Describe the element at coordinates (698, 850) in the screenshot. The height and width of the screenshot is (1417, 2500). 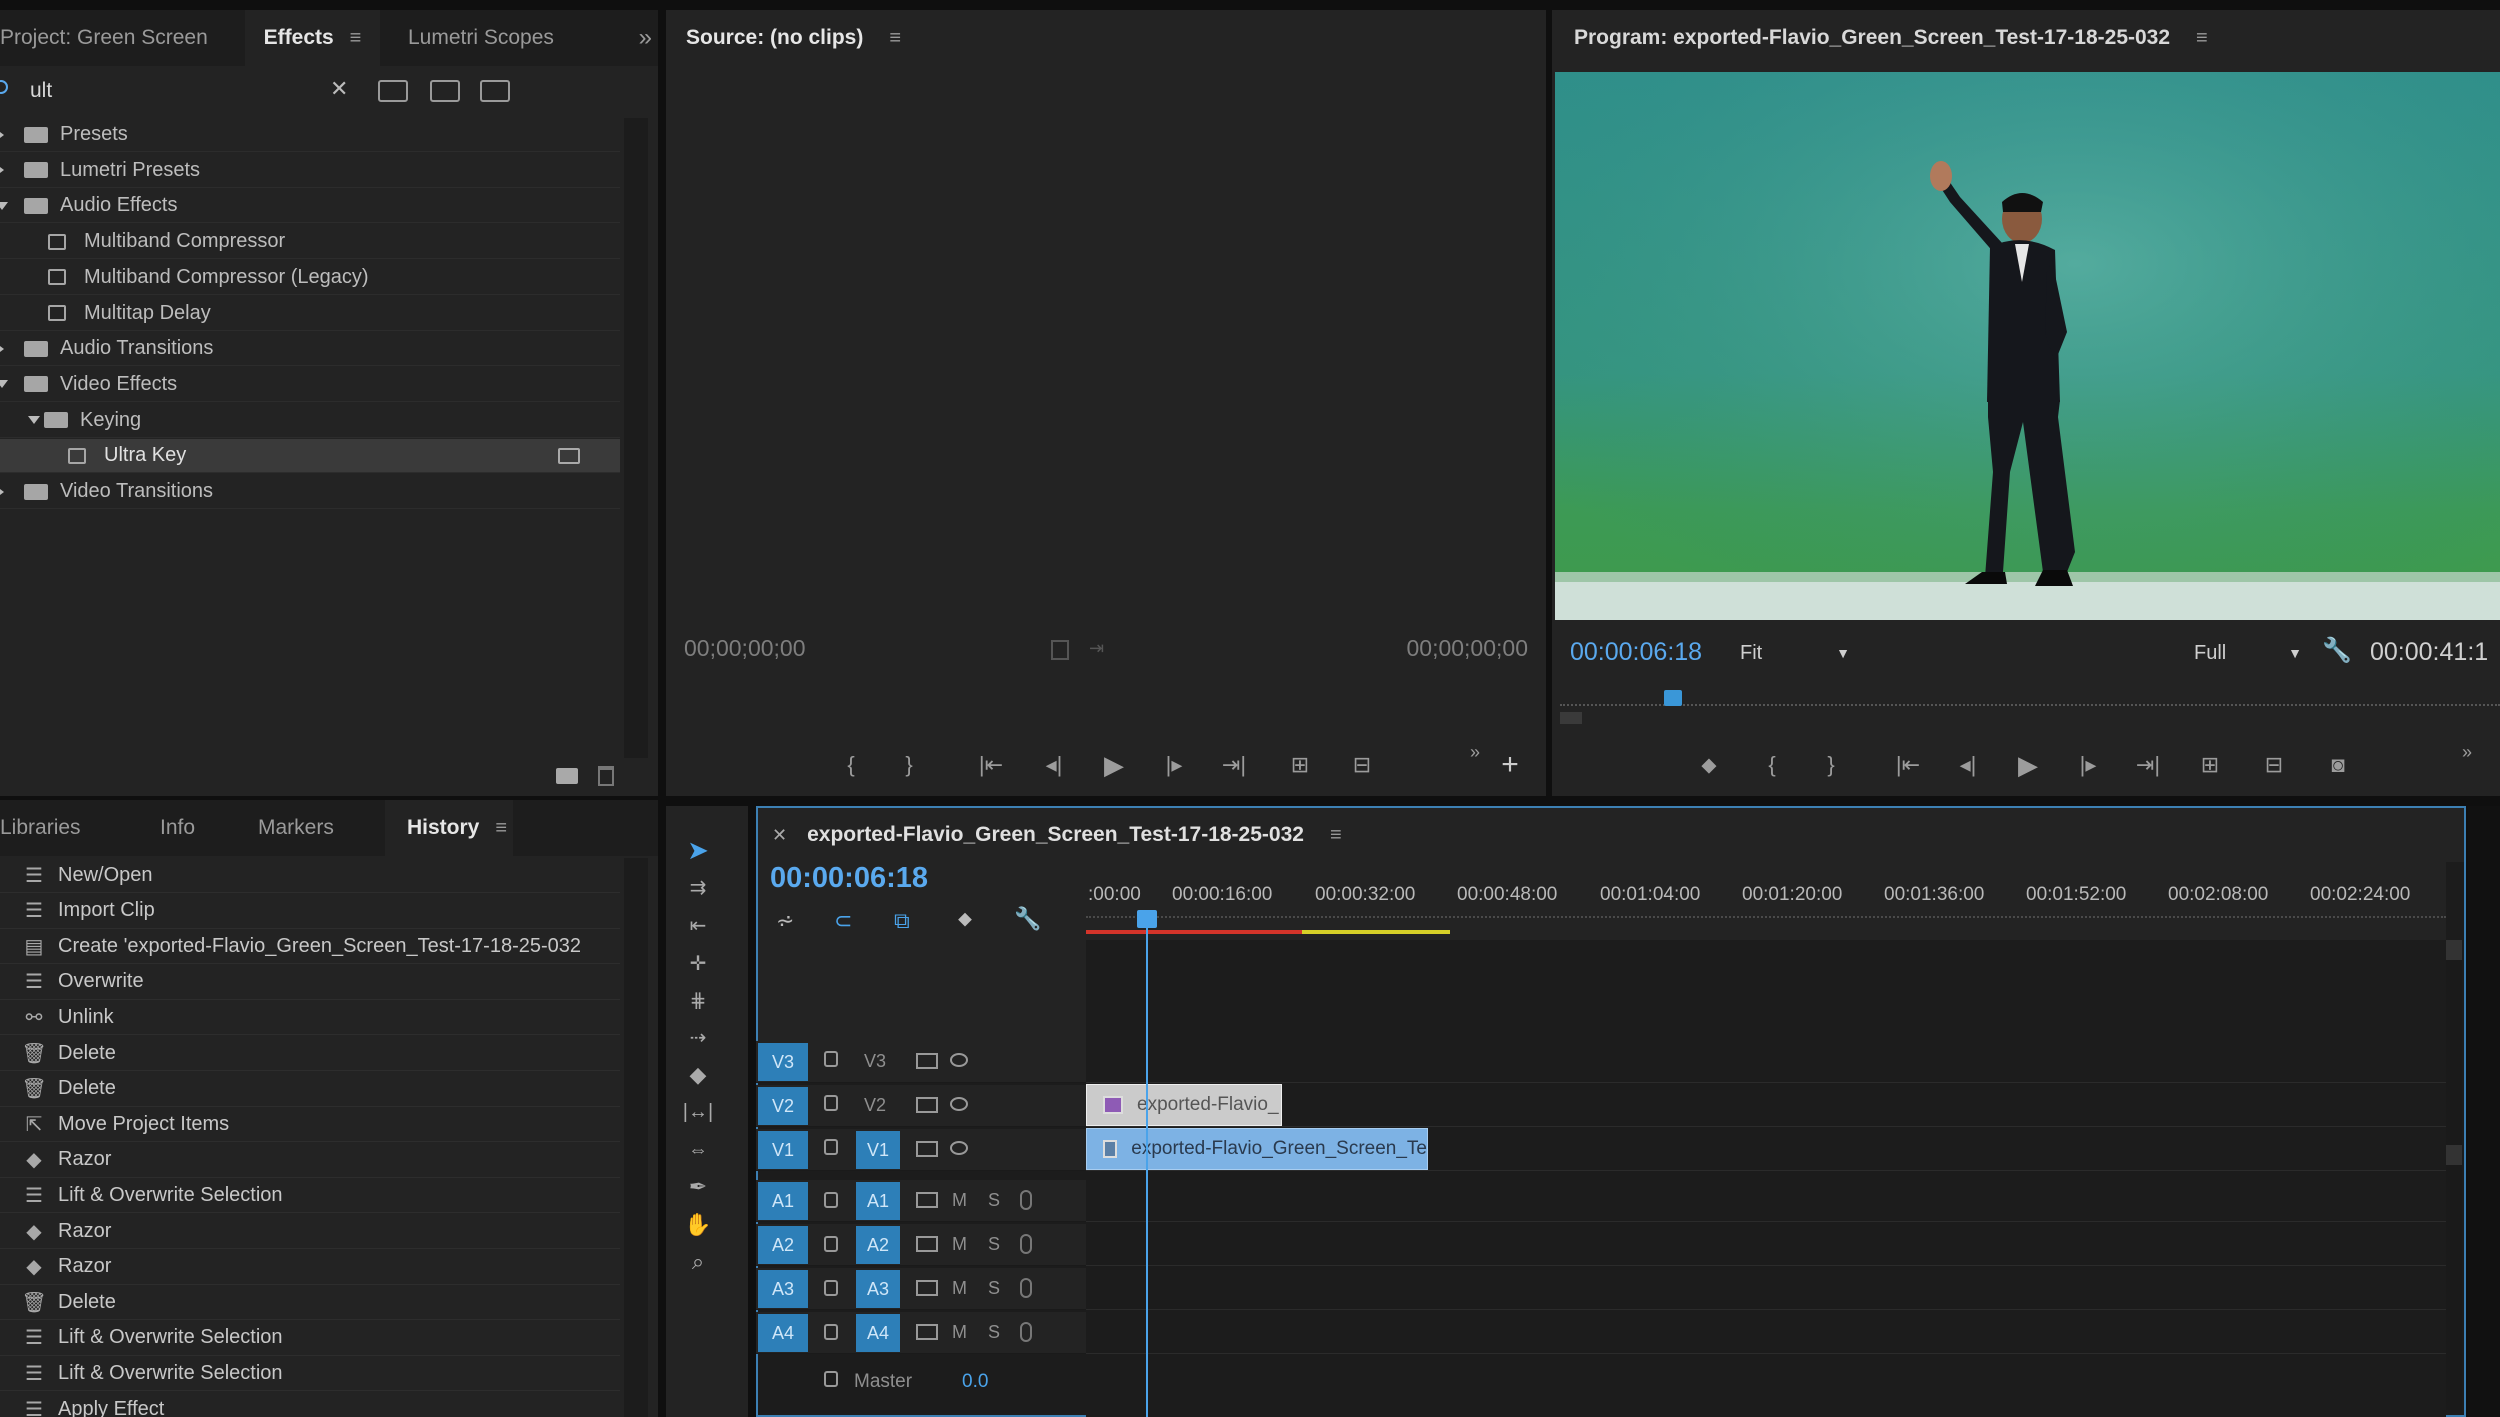
I see `selection-tool-icon: ➤` at that location.